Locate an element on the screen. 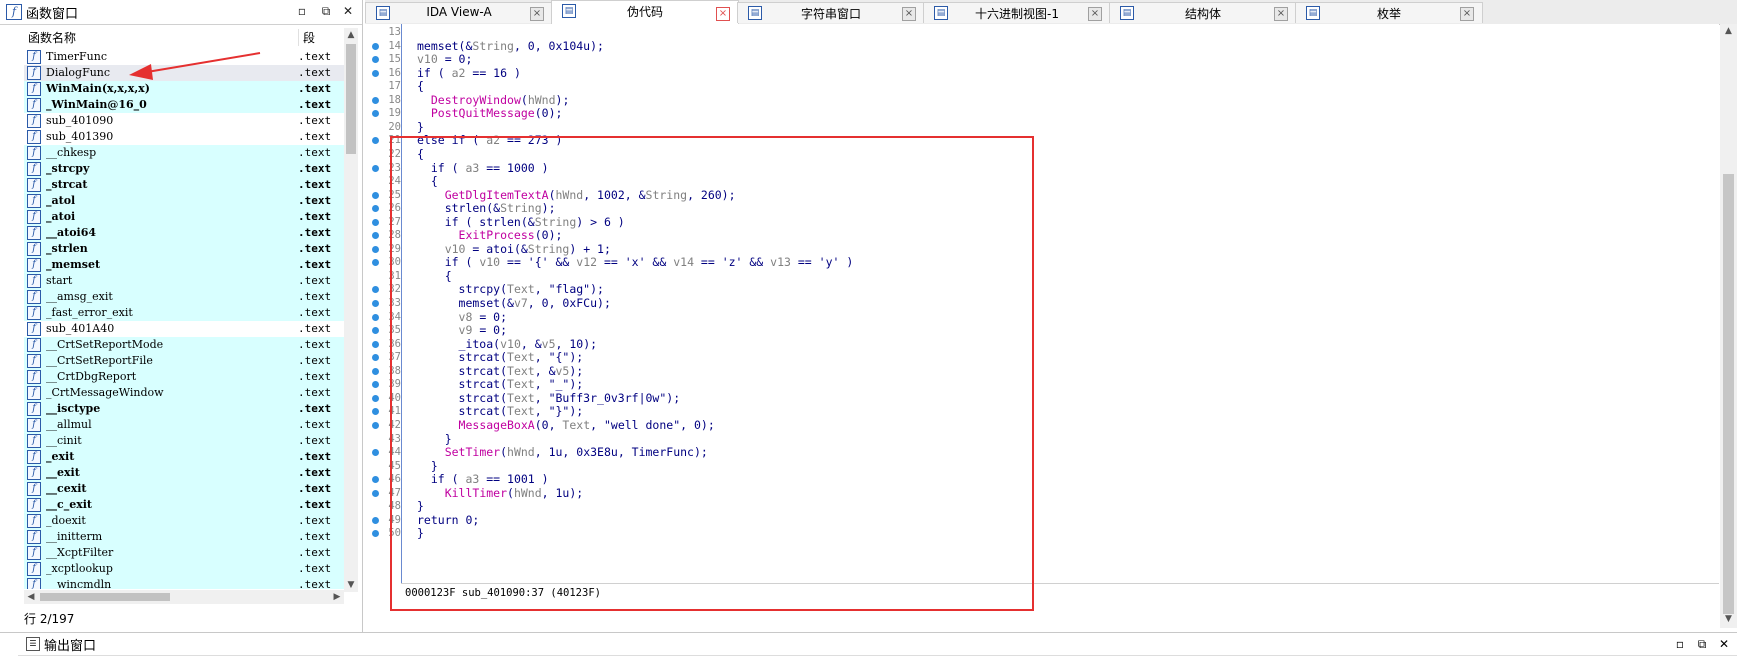 The width and height of the screenshot is (1737, 665). pseudocode-vertical-scrollbar: ▲ ▼ is located at coordinates (1728, 326).